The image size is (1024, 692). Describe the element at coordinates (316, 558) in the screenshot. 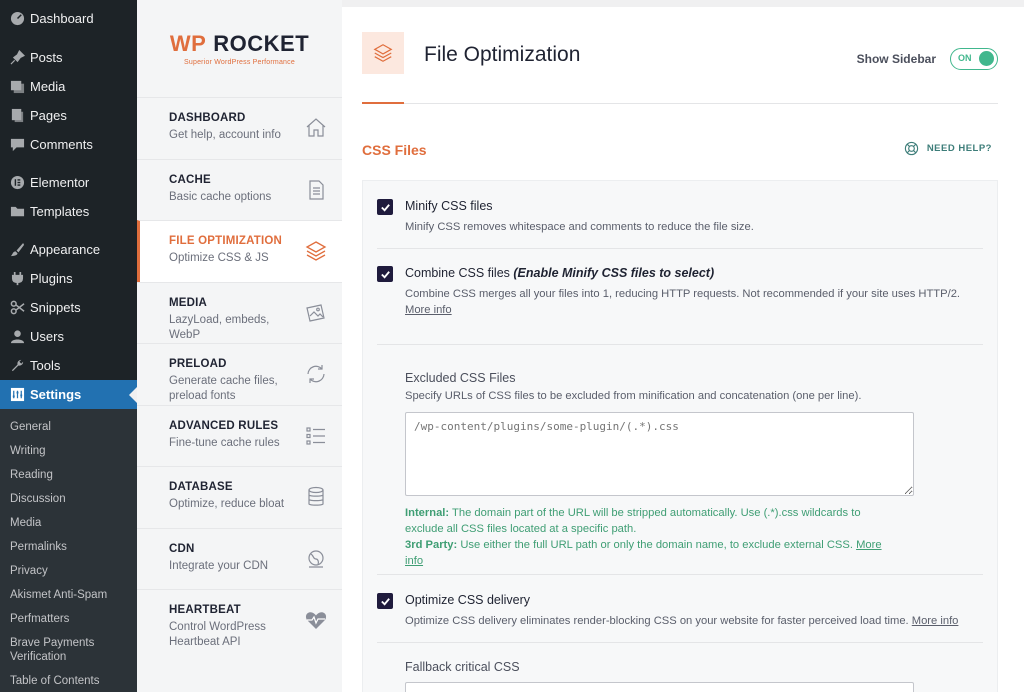

I see `globe-icon` at that location.